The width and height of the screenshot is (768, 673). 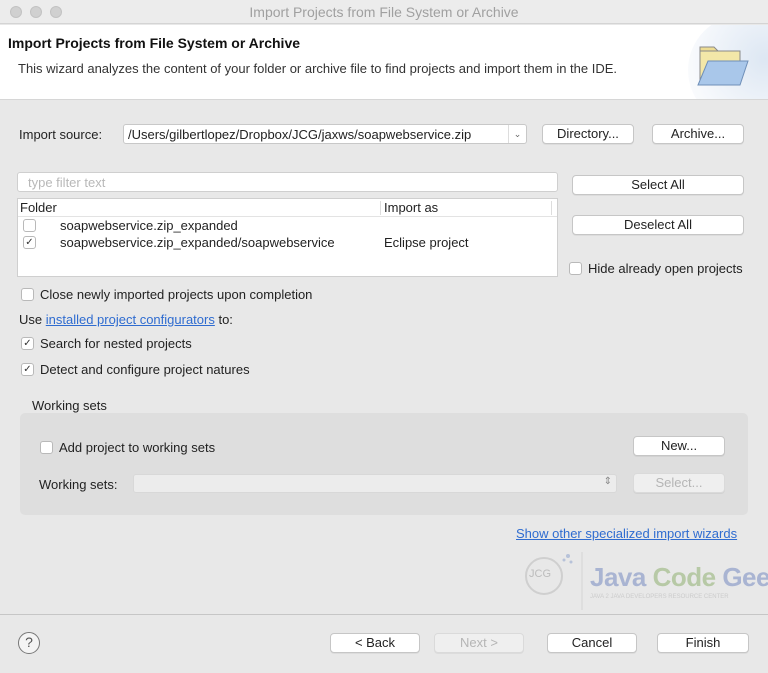 What do you see at coordinates (684, 577) in the screenshot?
I see `jcg-title-code: Code` at bounding box center [684, 577].